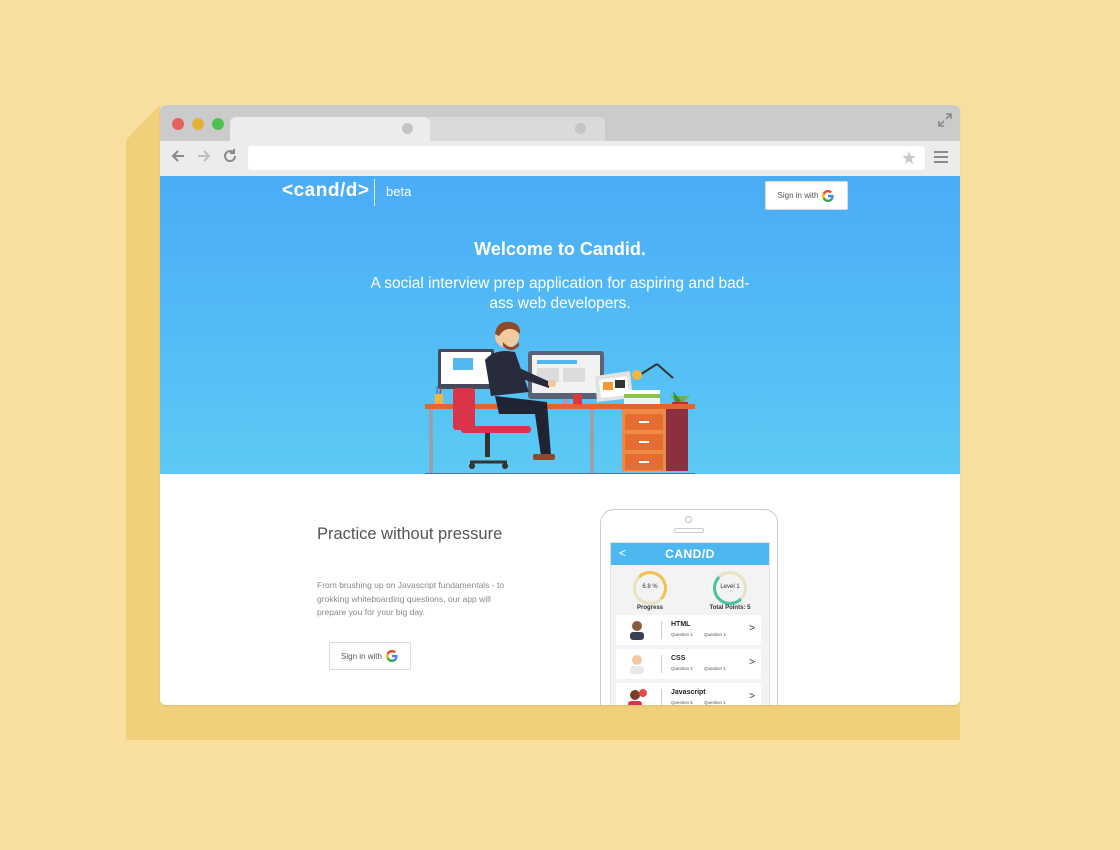 The height and width of the screenshot is (850, 1120). What do you see at coordinates (730, 608) in the screenshot?
I see `points-caption: Total Points: 5` at bounding box center [730, 608].